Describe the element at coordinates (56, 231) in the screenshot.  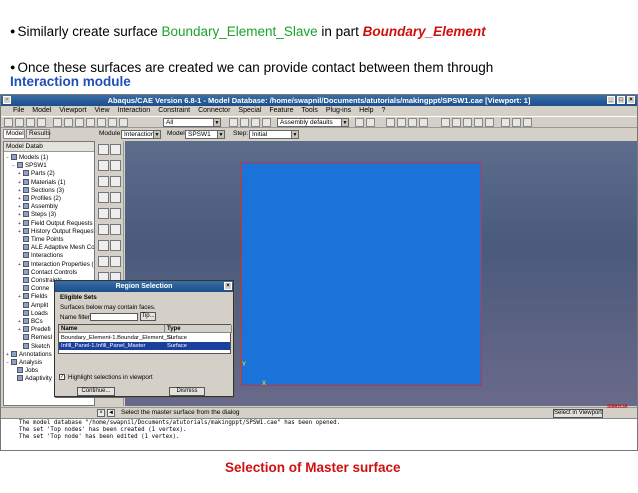
I see `tree-node: + History Output Requests` at that location.